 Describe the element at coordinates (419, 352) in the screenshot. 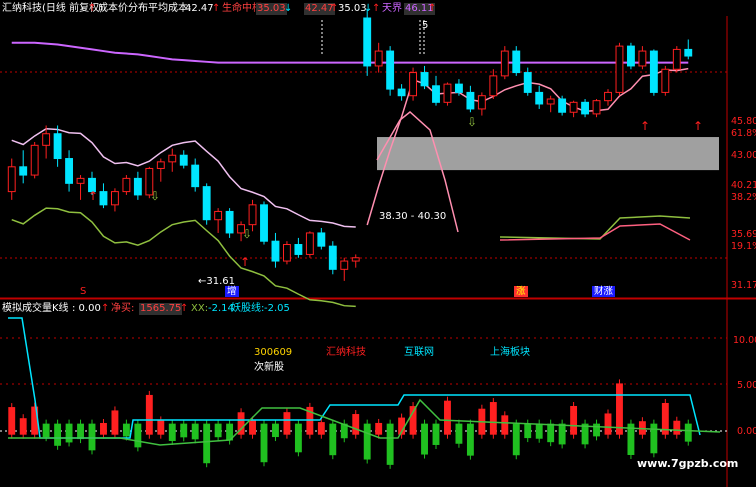

I see `sector-name: 互联网` at that location.